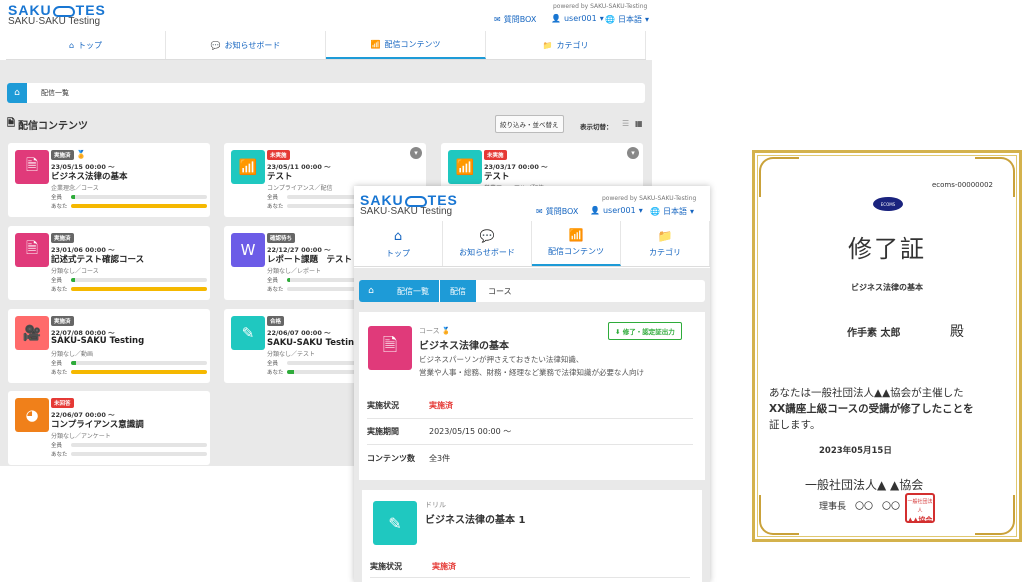  What do you see at coordinates (435, 505) in the screenshot?
I see `drill-kind: ドリル` at bounding box center [435, 505].